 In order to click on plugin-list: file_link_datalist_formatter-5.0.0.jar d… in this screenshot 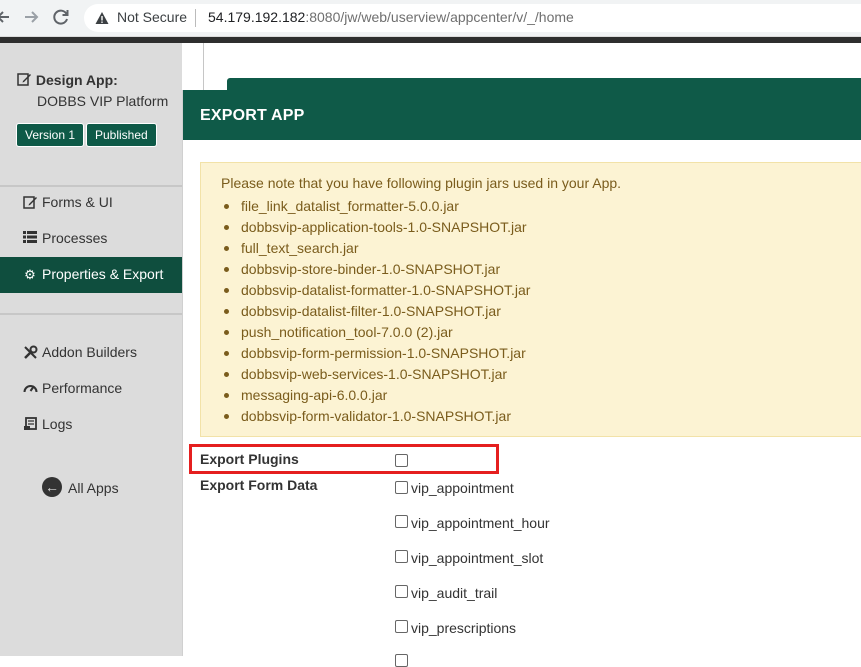, I will do `click(375, 311)`.